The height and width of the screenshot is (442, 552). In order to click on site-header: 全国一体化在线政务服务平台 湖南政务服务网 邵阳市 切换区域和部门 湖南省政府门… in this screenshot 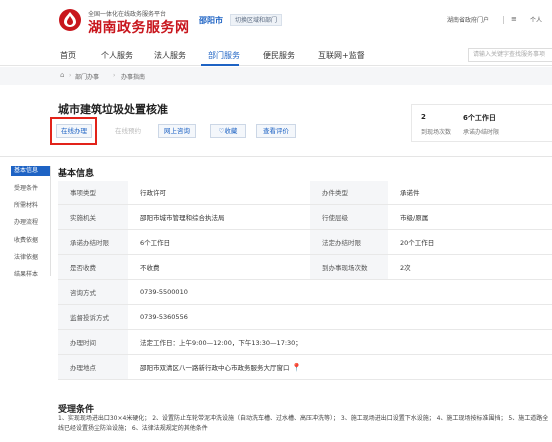, I will do `click(276, 22)`.